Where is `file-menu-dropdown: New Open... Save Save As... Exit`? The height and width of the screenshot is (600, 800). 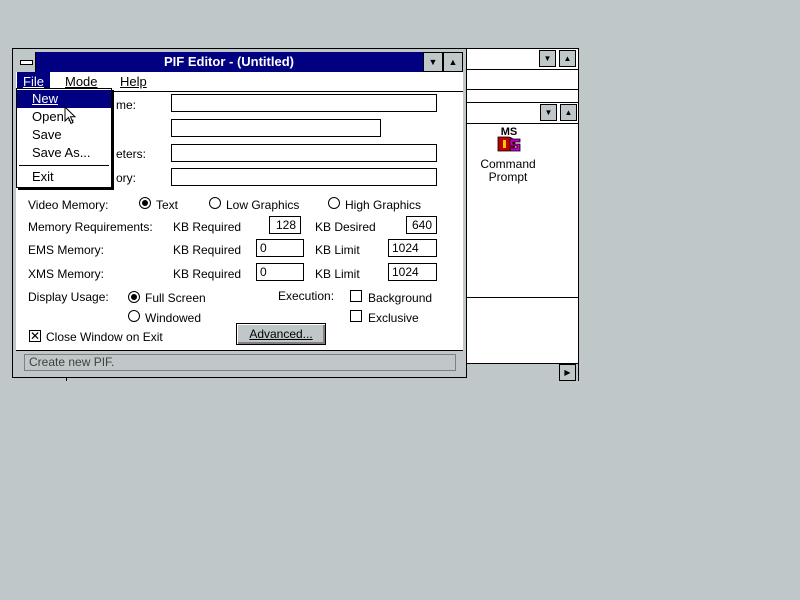
file-menu-dropdown: New Open... Save Save As... Exit is located at coordinates (64, 138).